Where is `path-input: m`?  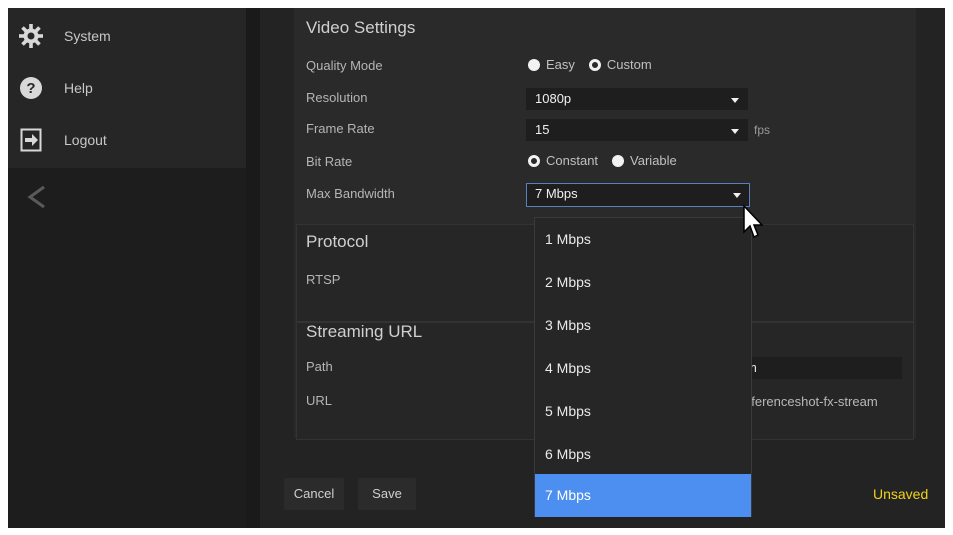
path-input: m is located at coordinates (821, 368).